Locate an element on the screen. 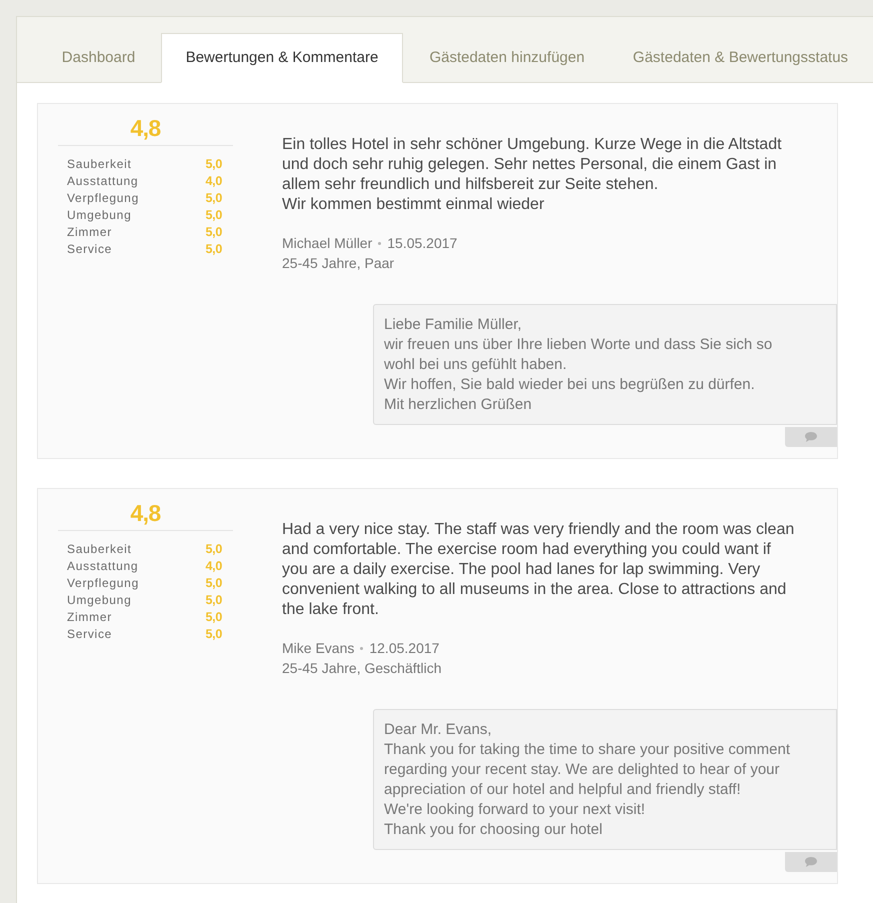 The image size is (873, 903). guest-info: 25-45 Jahre, Geschäftlich is located at coordinates (362, 668).